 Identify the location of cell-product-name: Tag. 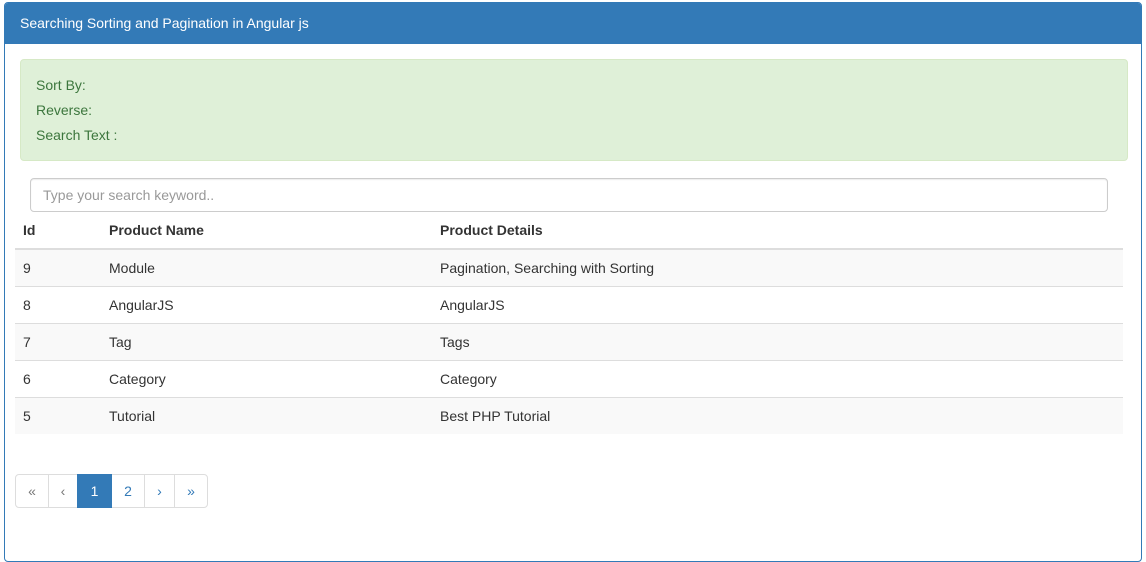
(266, 341).